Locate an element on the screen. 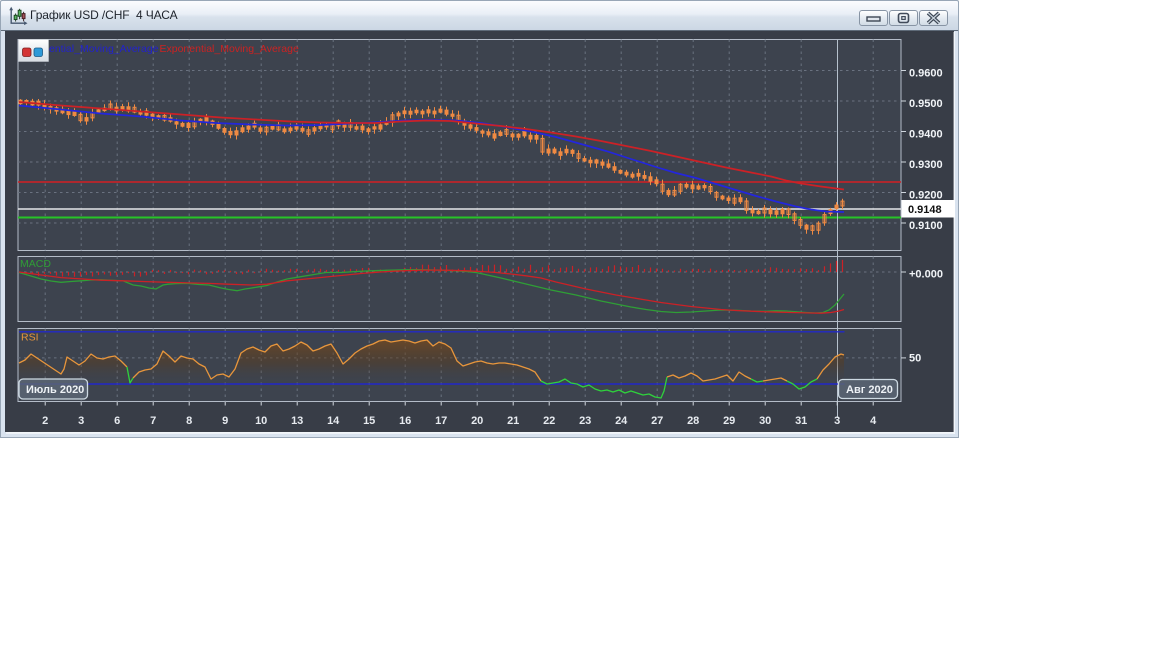 The height and width of the screenshot is (648, 1152). svg-text: 0.9300 is located at coordinates (926, 165).